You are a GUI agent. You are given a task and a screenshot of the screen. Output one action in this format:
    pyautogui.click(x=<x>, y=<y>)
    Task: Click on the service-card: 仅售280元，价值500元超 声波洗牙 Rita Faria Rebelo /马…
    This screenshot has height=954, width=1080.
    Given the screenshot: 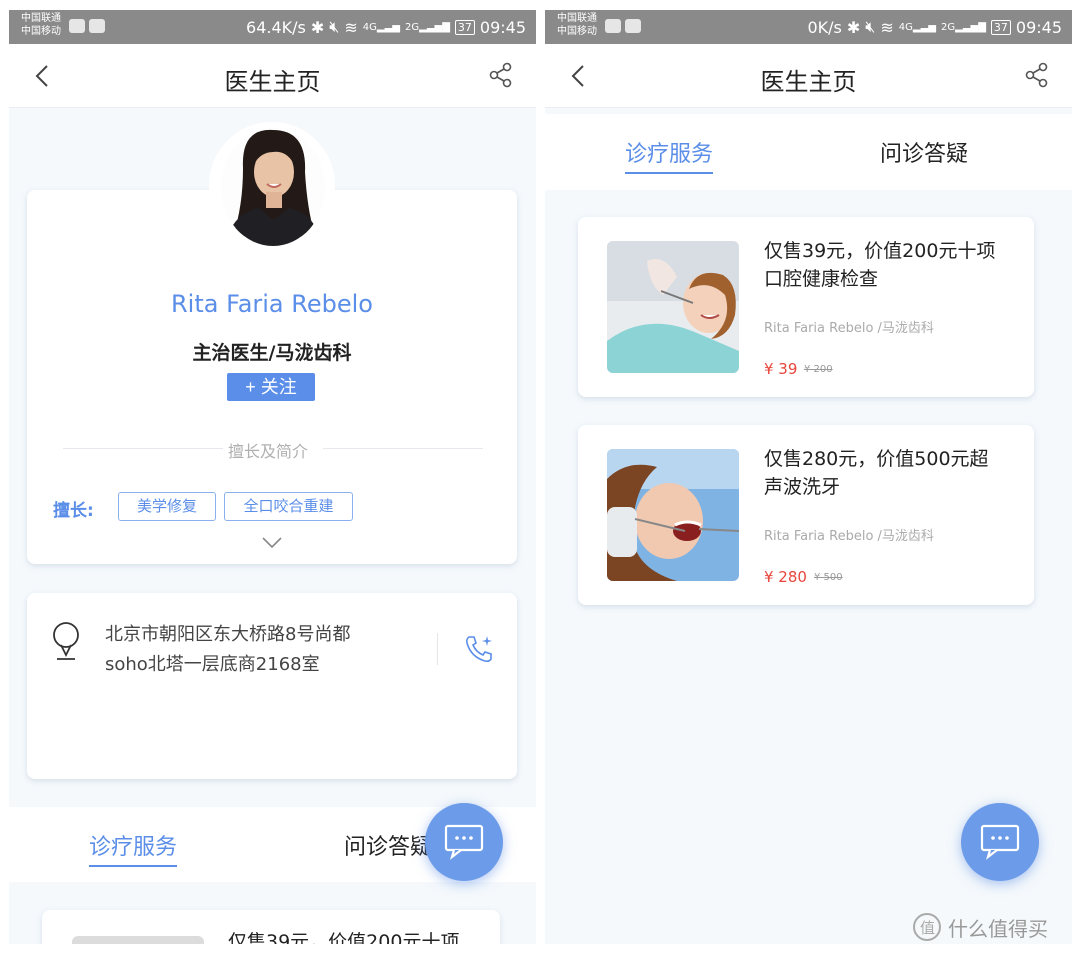 What is the action you would take?
    pyautogui.click(x=806, y=515)
    